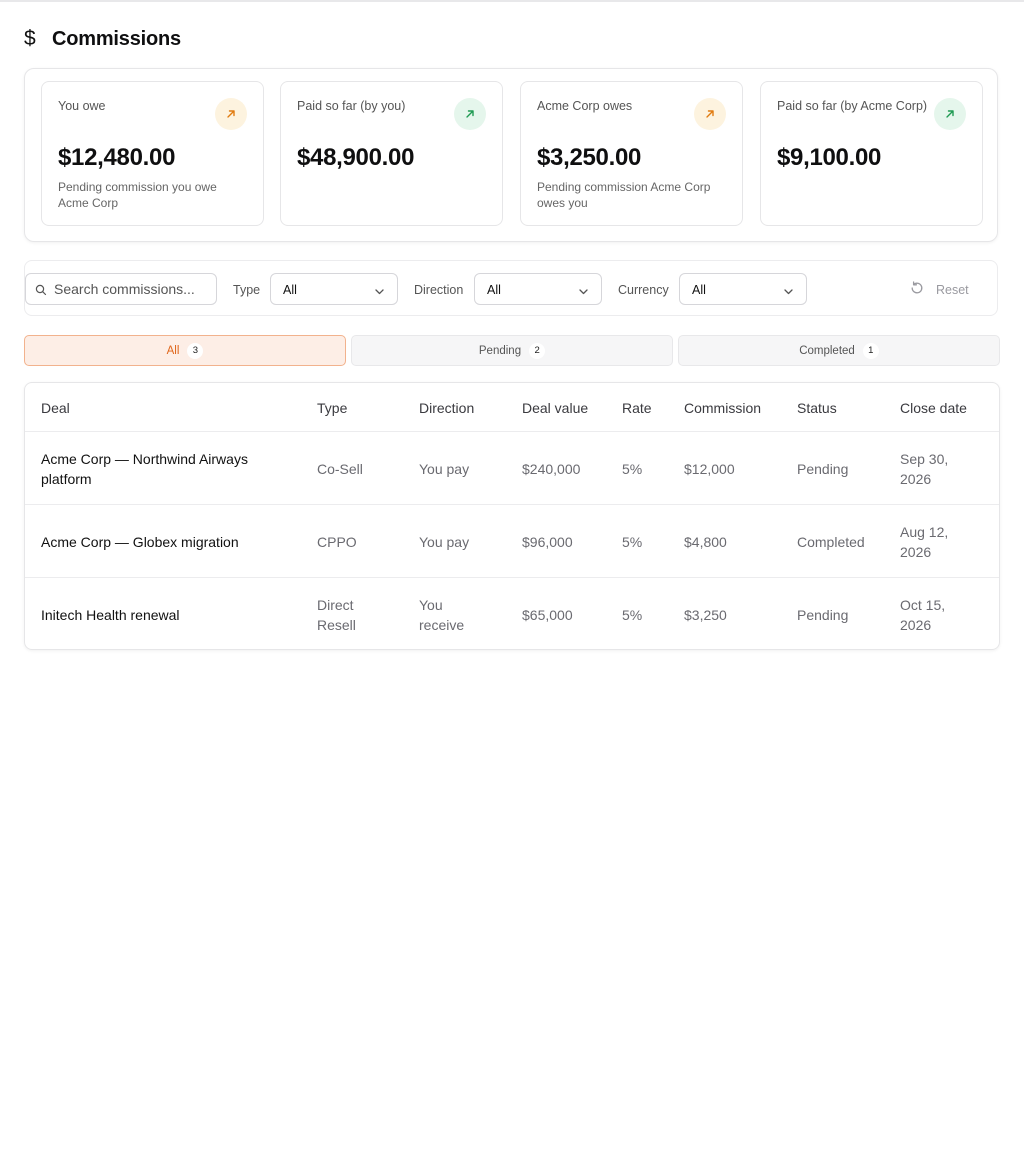 Image resolution: width=1024 pixels, height=1173 pixels. I want to click on type-select: All, so click(334, 289).